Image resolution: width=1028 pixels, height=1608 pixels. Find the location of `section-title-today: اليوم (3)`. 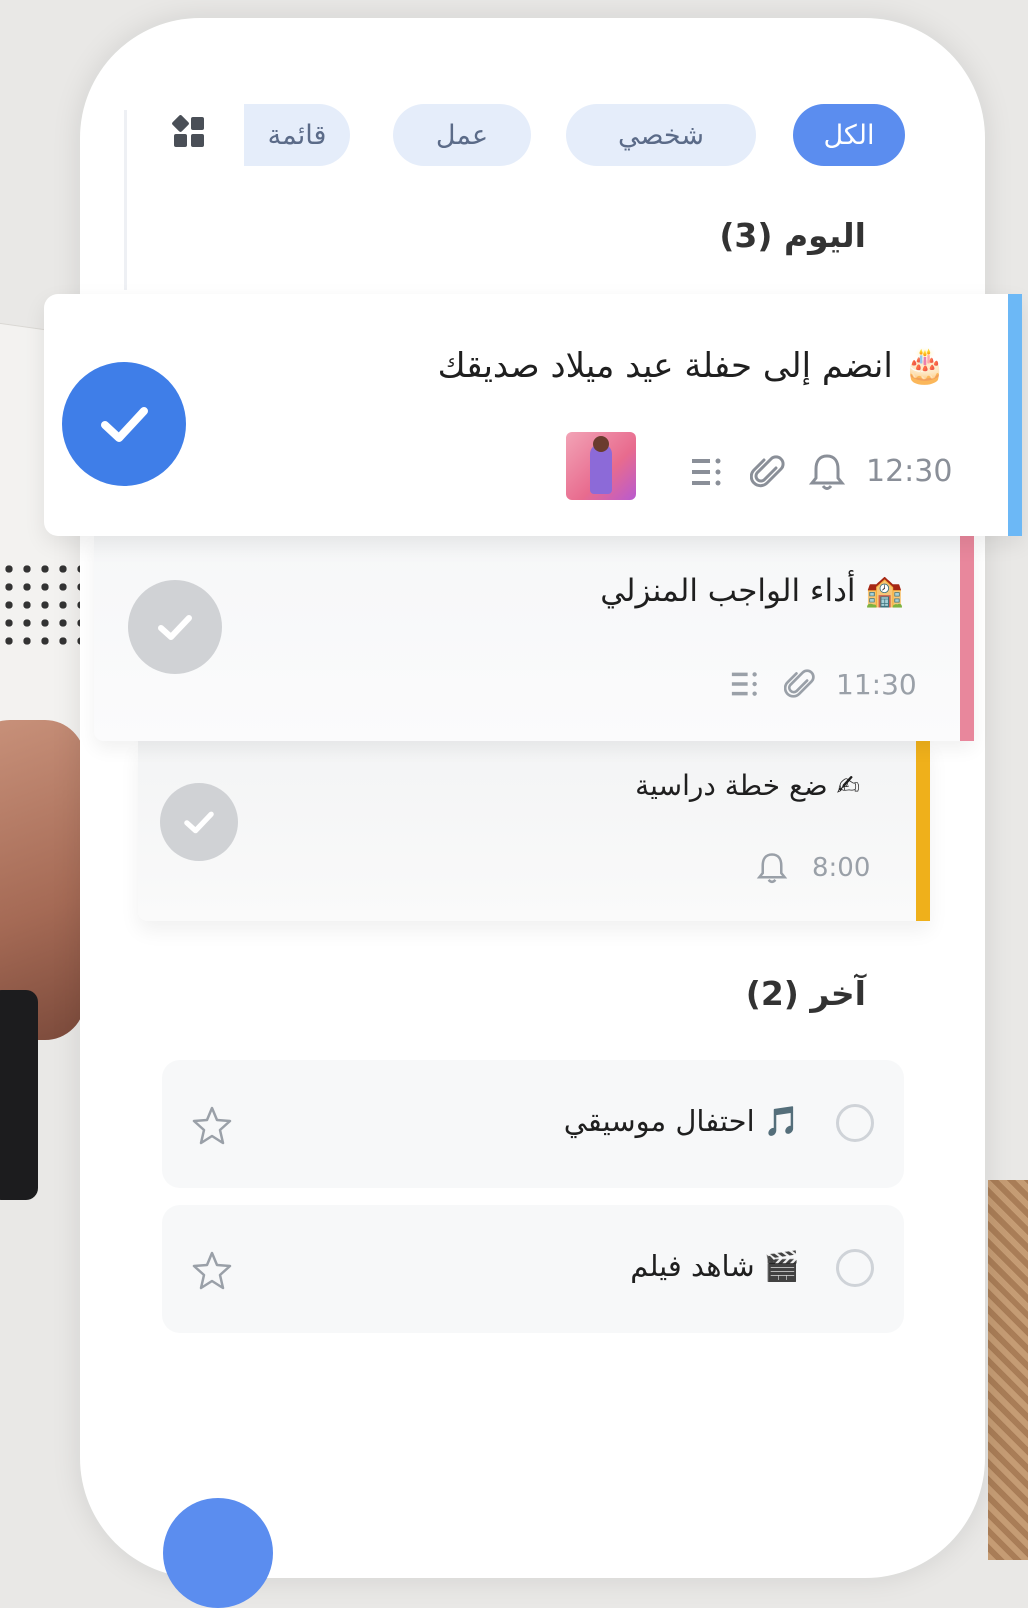

section-title-today: اليوم (3) is located at coordinates (792, 235).